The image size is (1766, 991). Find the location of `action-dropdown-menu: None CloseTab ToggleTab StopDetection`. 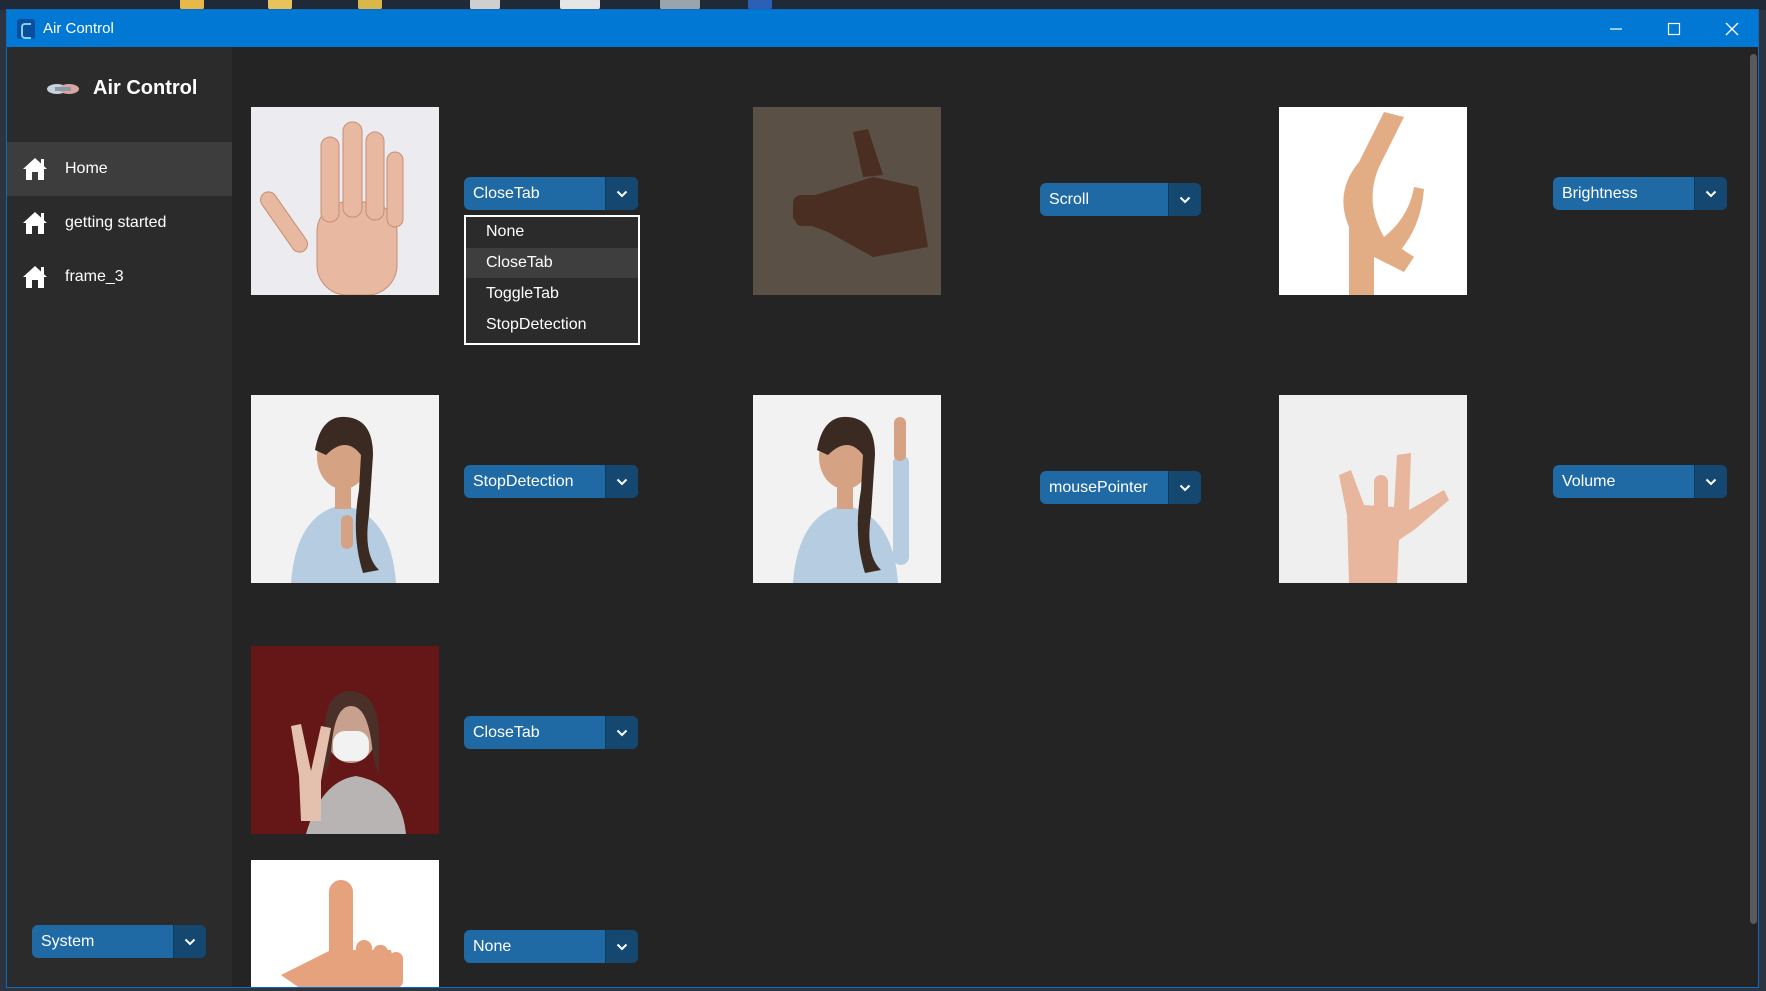

action-dropdown-menu: None CloseTab ToggleTab StopDetection is located at coordinates (552, 280).